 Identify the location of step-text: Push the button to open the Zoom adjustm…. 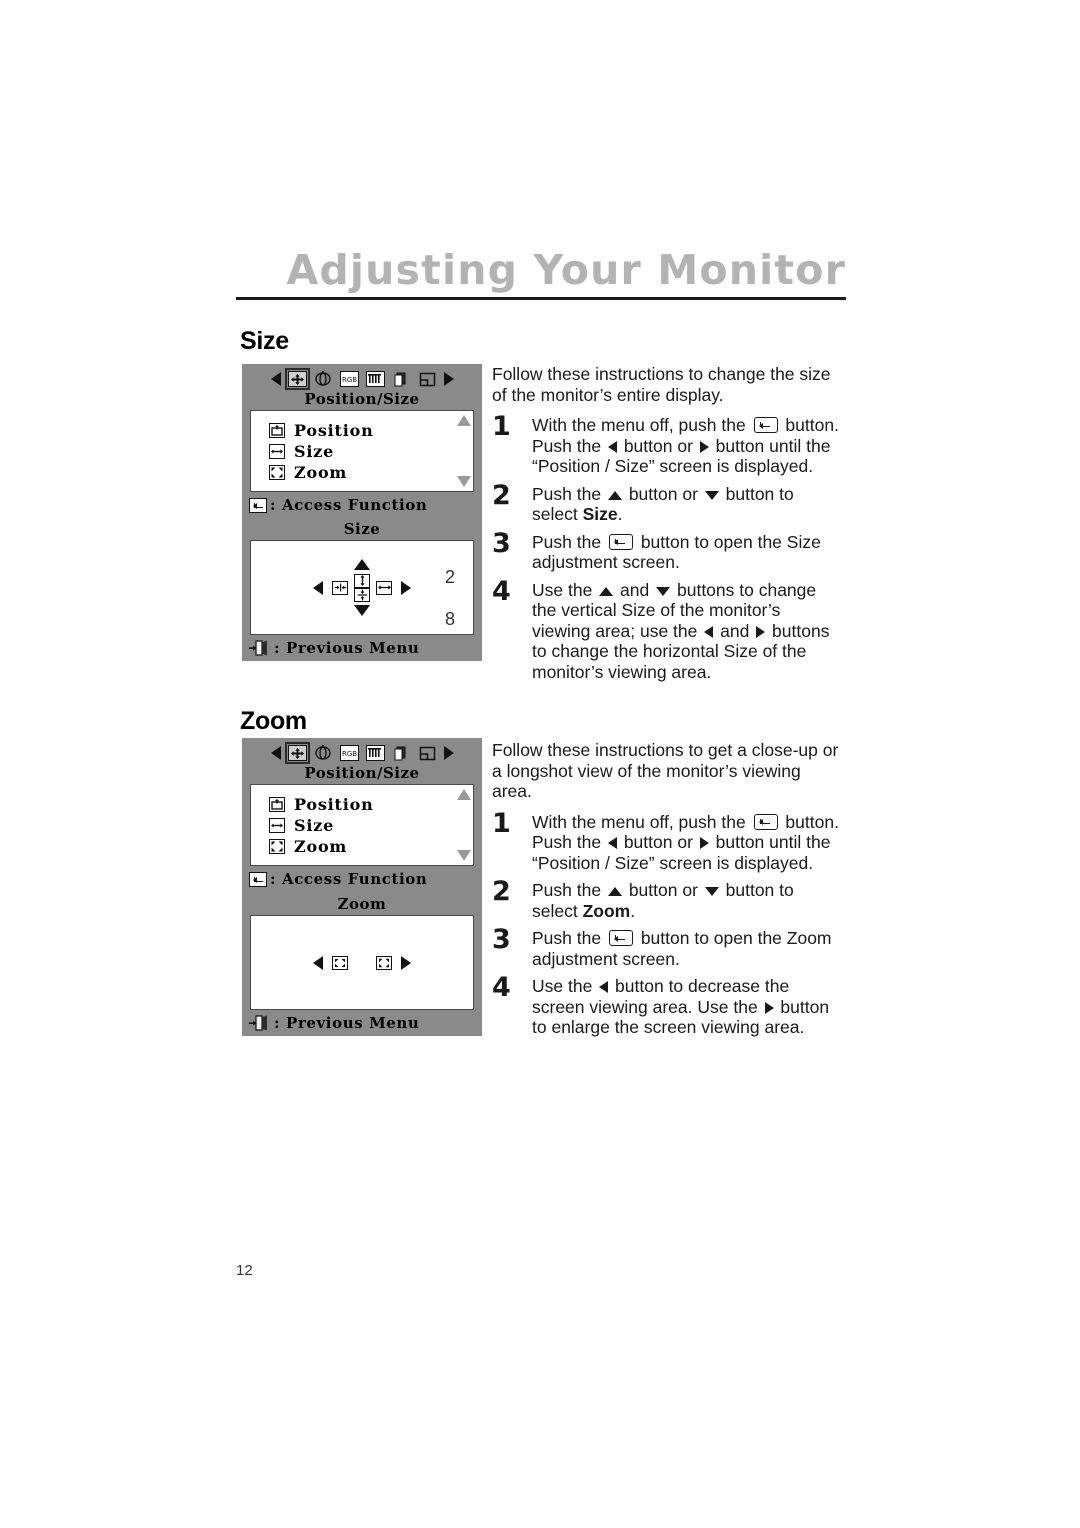
(687, 948).